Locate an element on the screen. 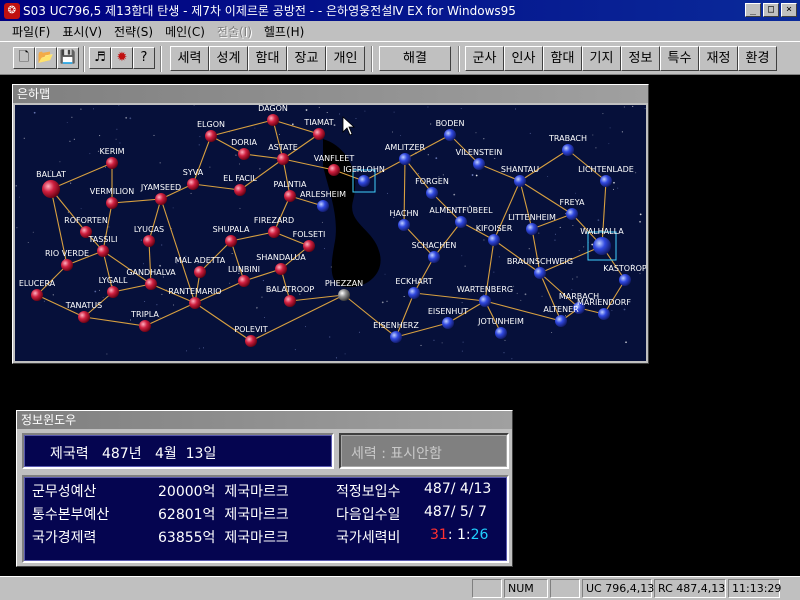 The width and height of the screenshot is (800, 600). save-disk-icon: 💾 is located at coordinates (68, 58).